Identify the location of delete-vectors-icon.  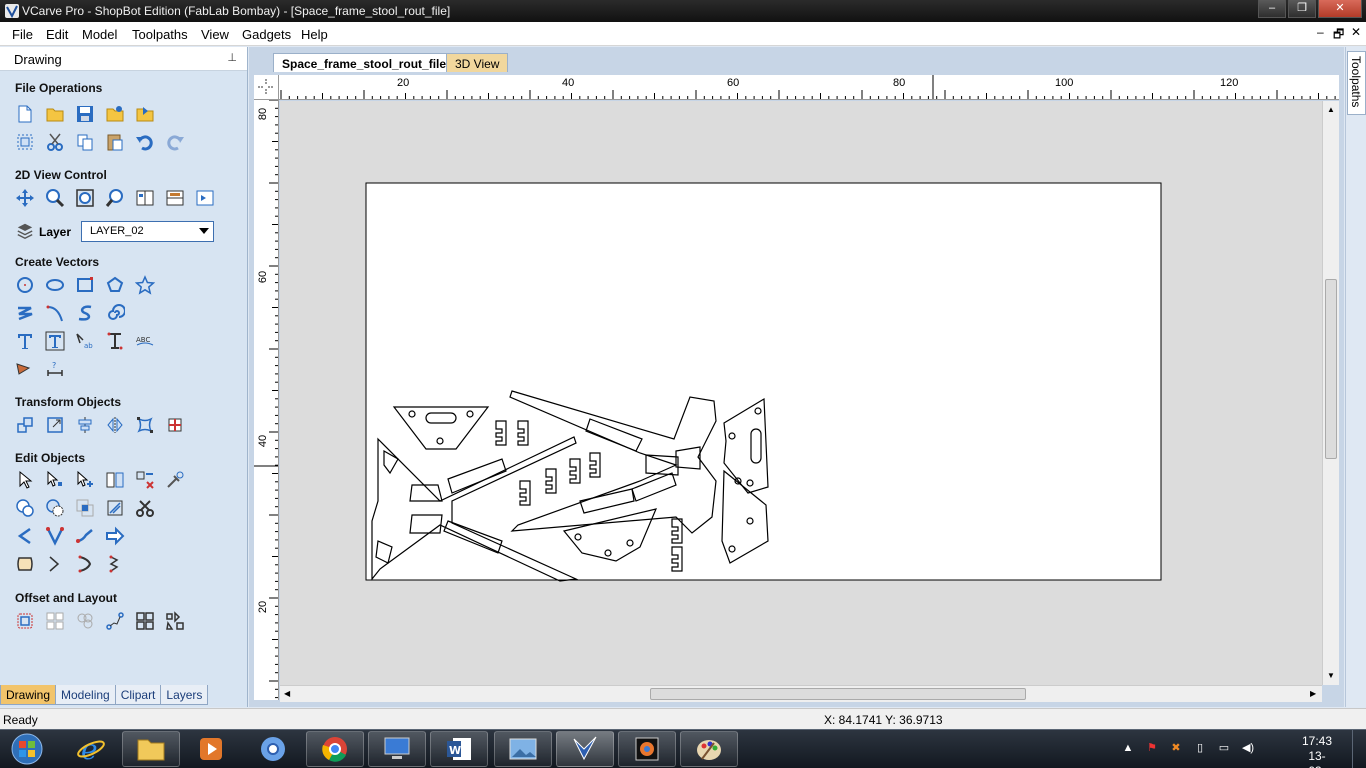
(145, 480).